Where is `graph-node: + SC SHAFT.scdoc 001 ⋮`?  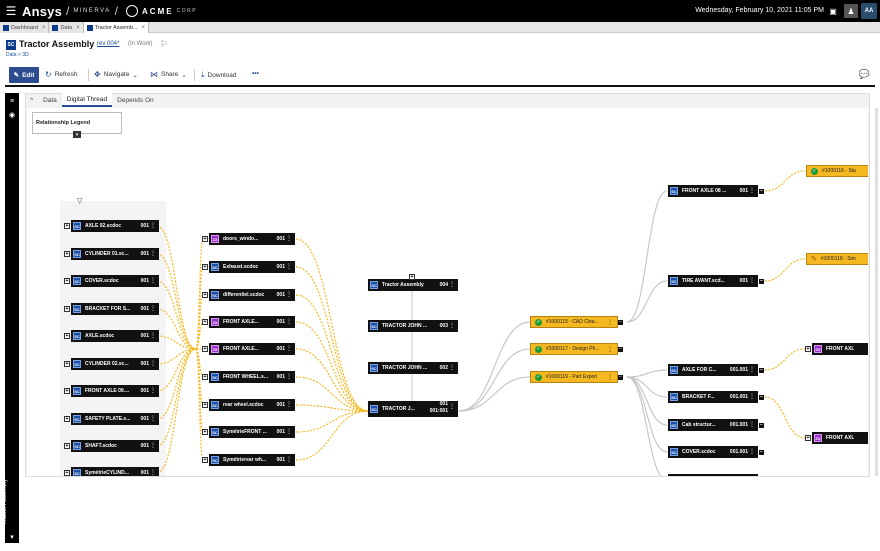 graph-node: + SC SHAFT.scdoc 001 ⋮ is located at coordinates (111, 446).